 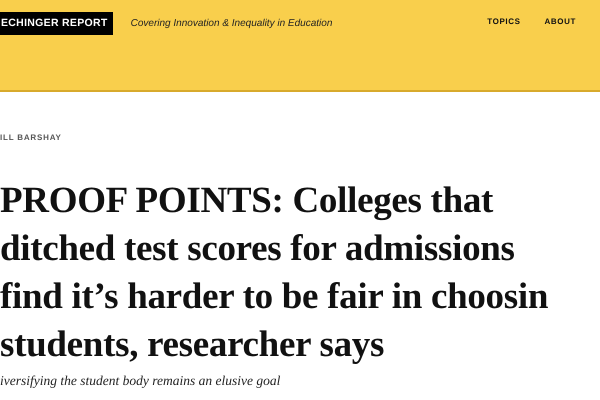 What do you see at coordinates (231, 24) in the screenshot?
I see `tagline: Covering Innovation & Inequality in Education` at bounding box center [231, 24].